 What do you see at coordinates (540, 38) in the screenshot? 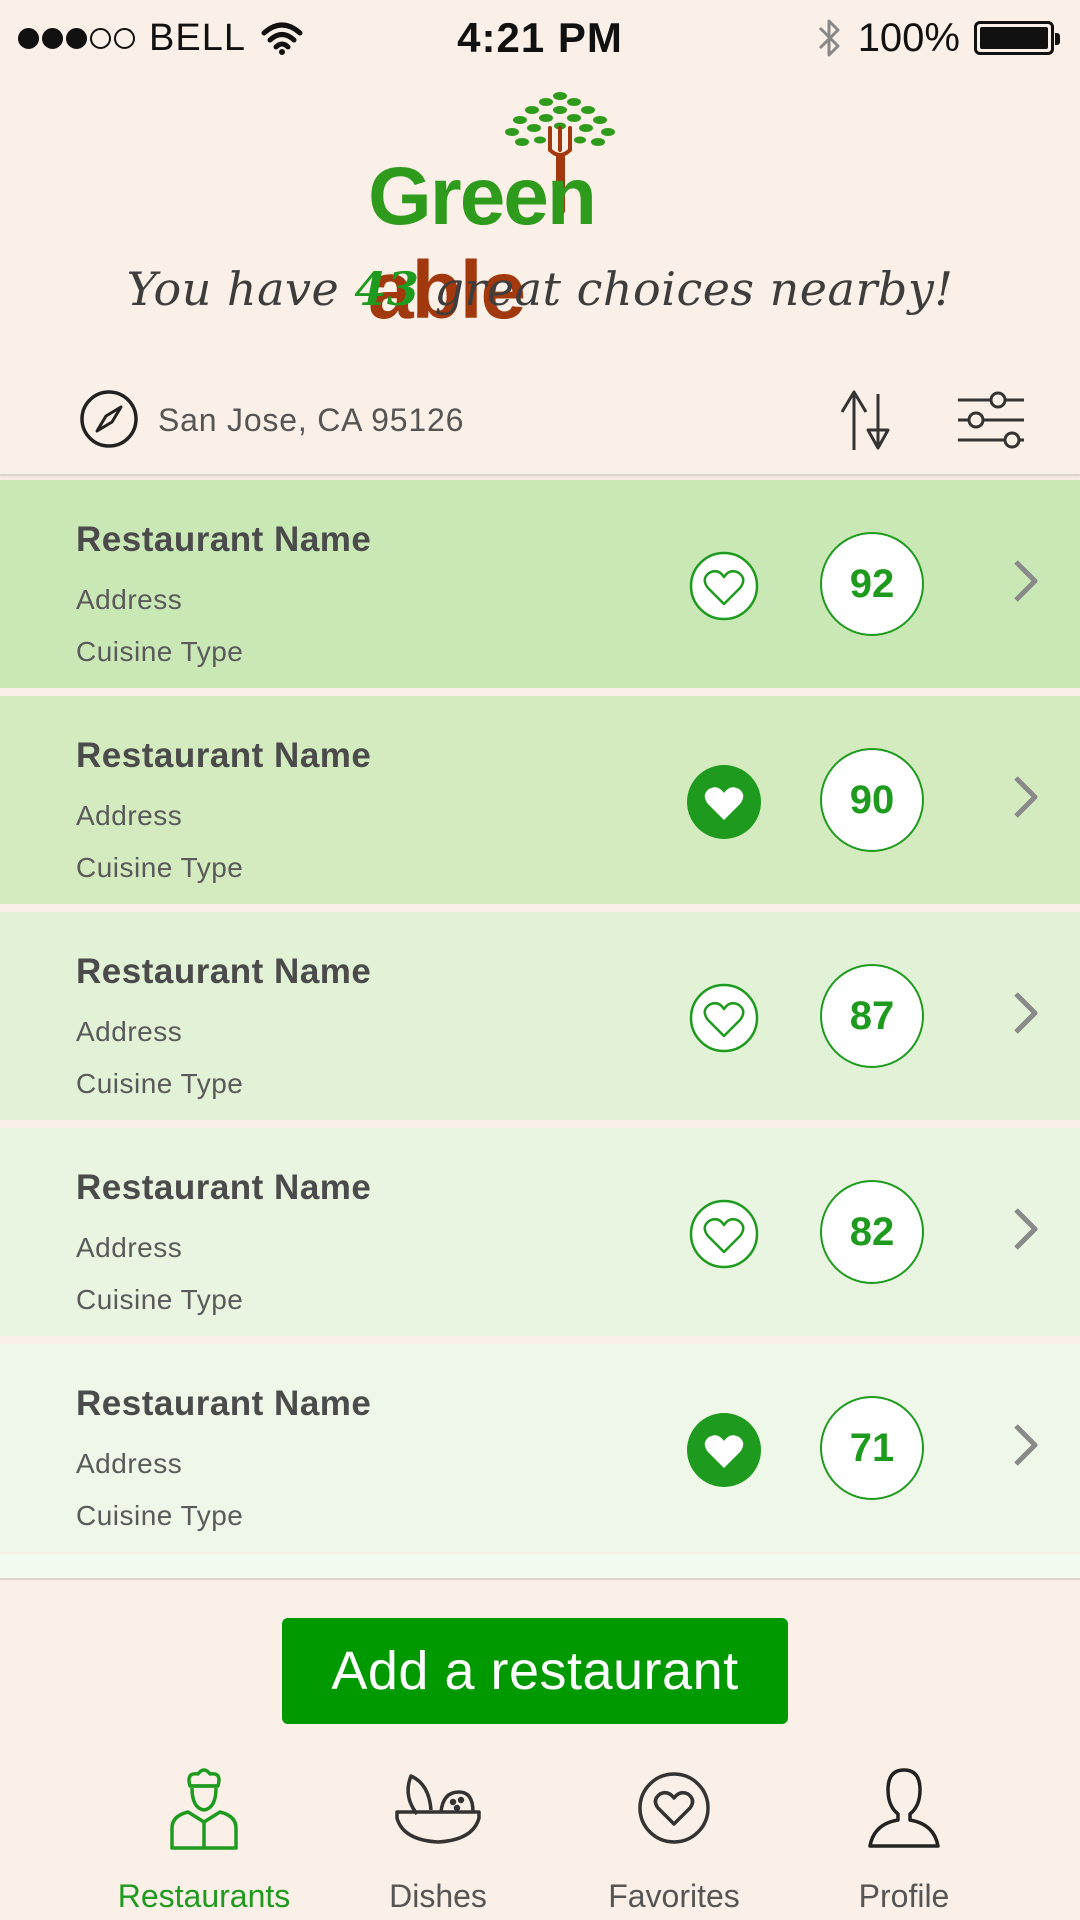
I see `status-bar: BELL 4:21 PM 100%` at bounding box center [540, 38].